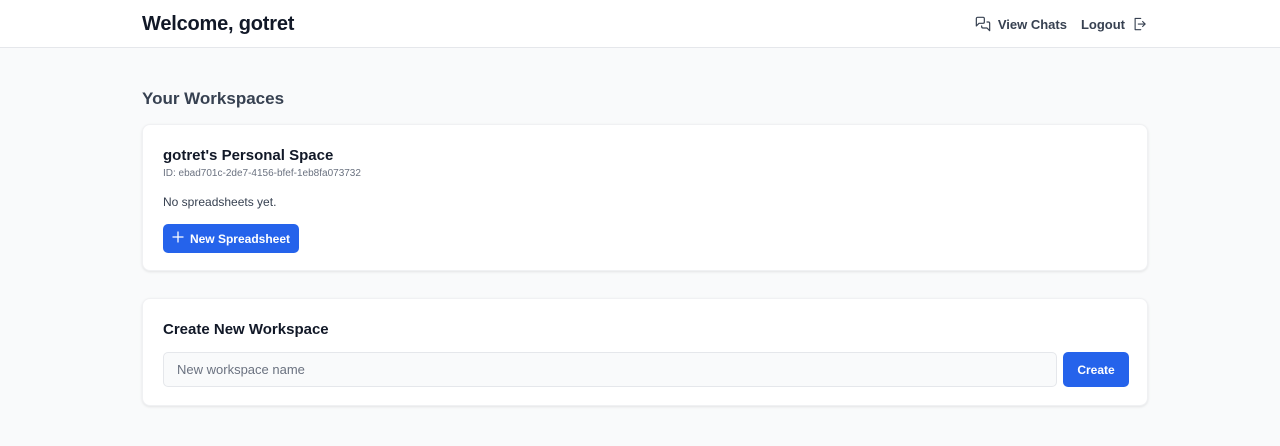 This screenshot has height=446, width=1280. Describe the element at coordinates (218, 23) in the screenshot. I see `welcome-heading: Welcome, gotret` at that location.